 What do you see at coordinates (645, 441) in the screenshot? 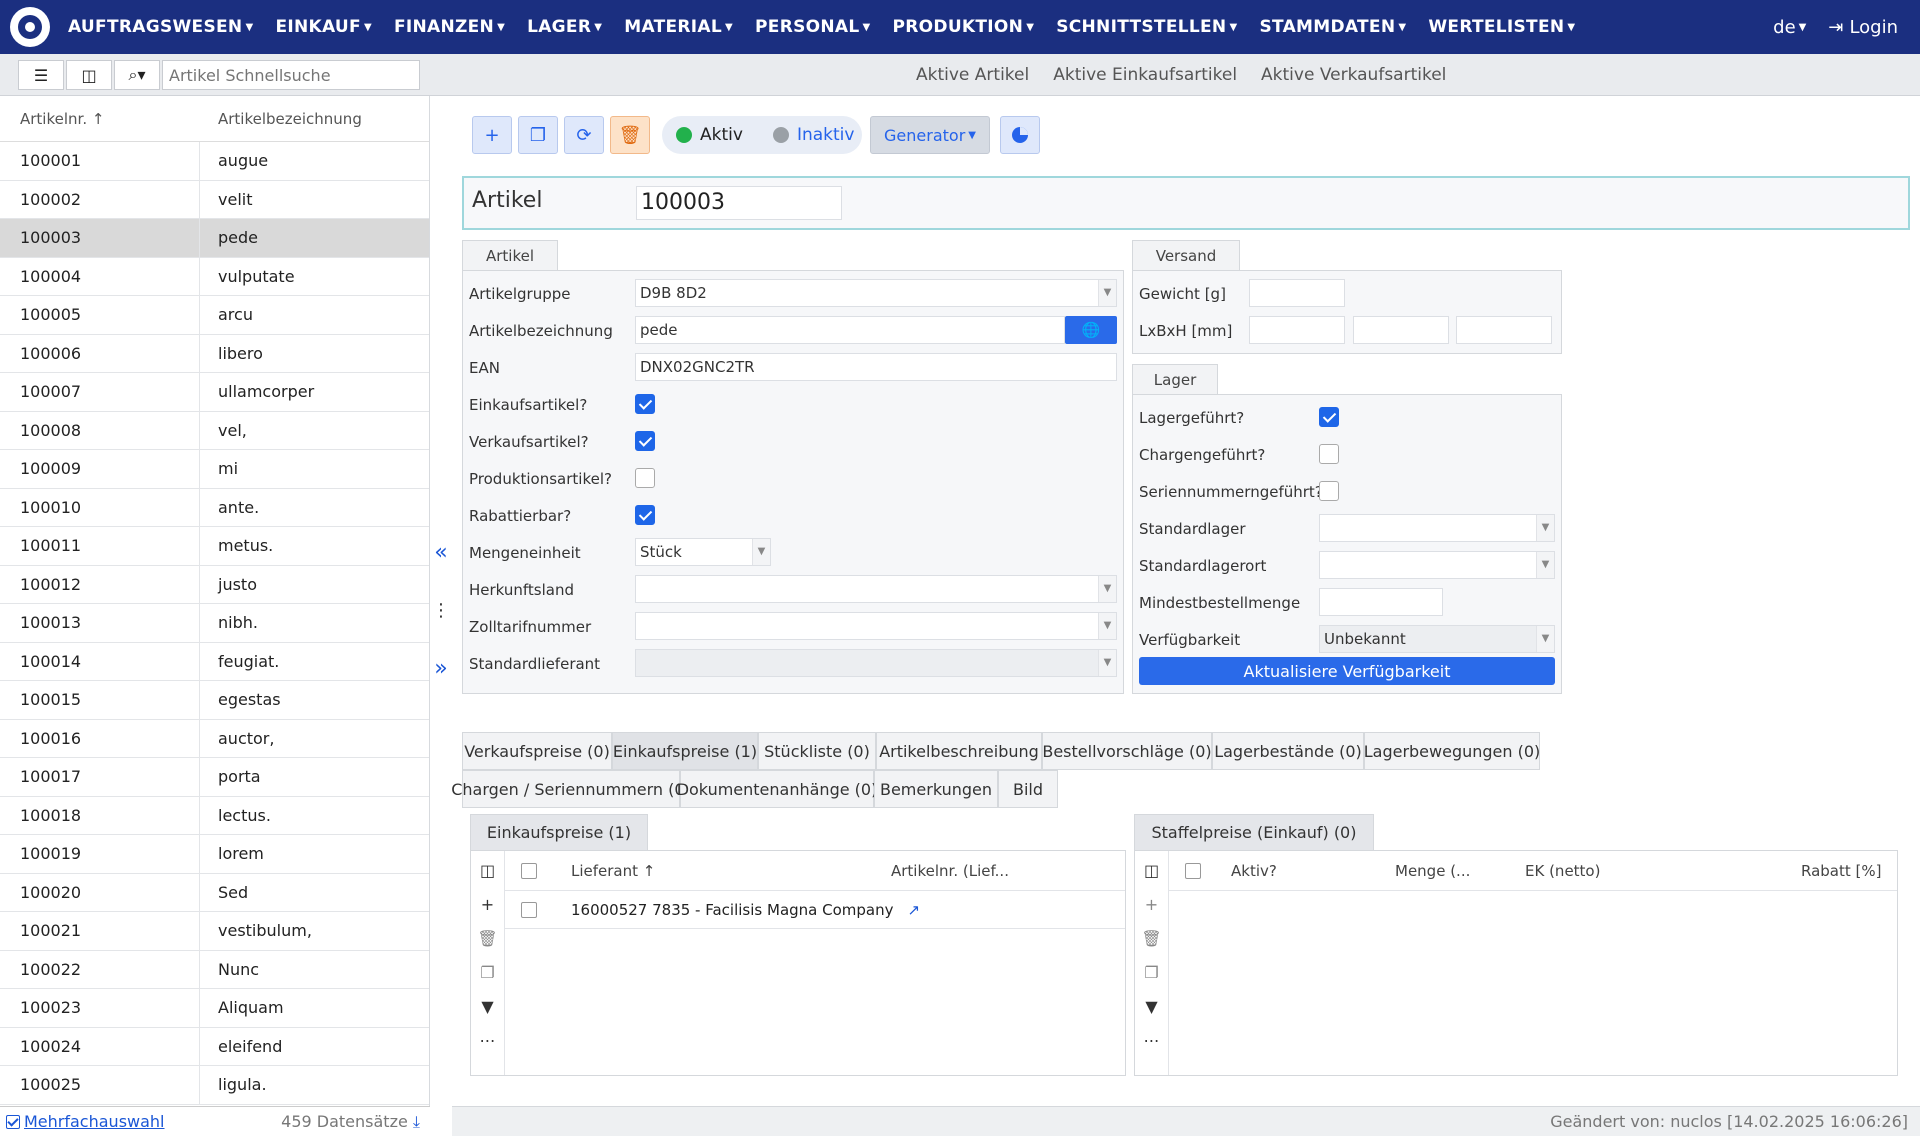
I see `verkaufsartikel-checkbox` at bounding box center [645, 441].